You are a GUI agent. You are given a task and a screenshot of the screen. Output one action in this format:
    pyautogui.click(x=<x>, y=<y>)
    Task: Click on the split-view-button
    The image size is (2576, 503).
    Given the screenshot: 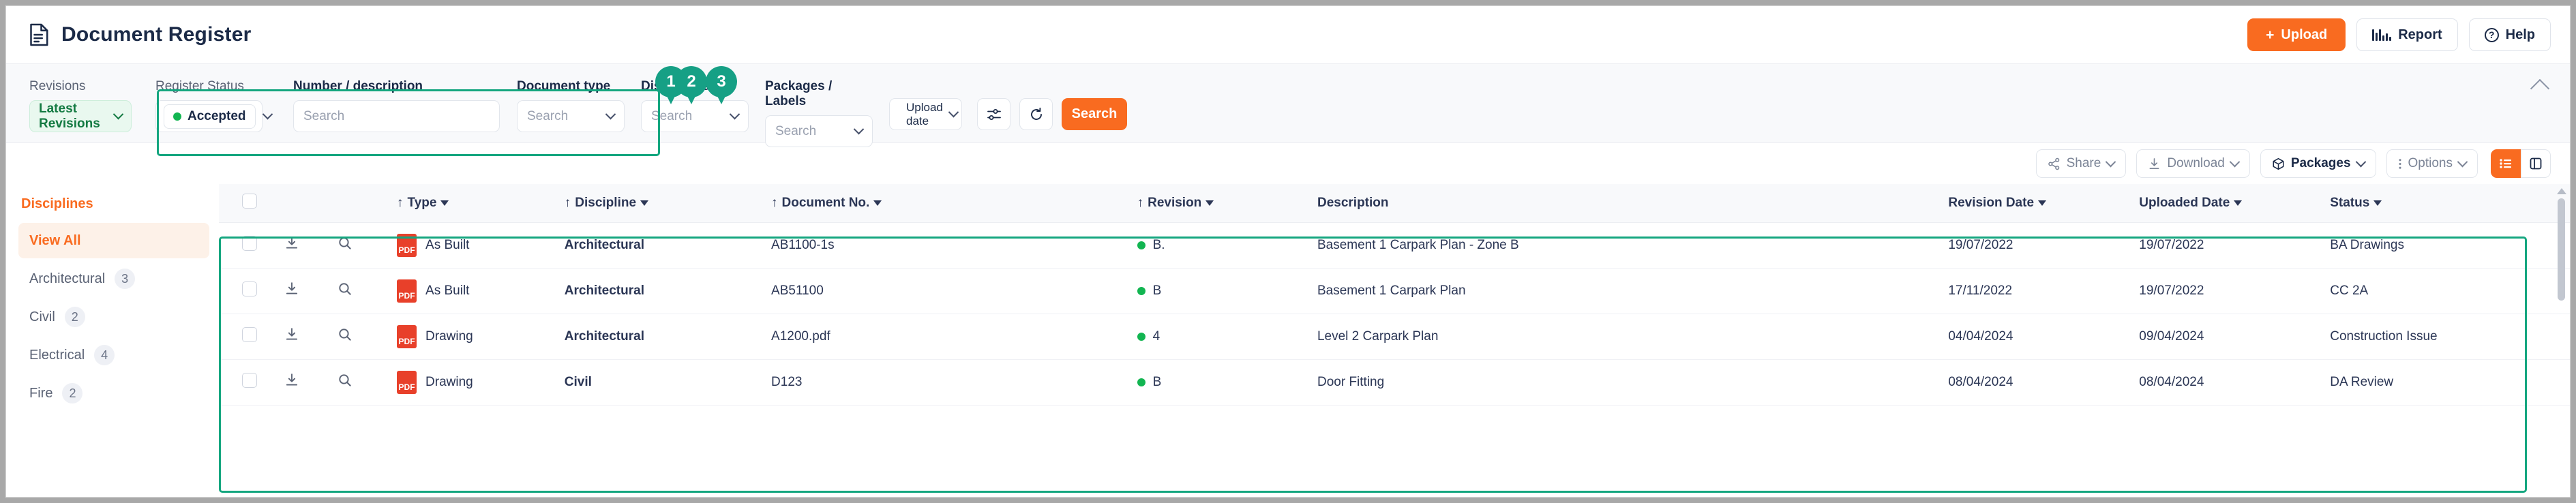 What is the action you would take?
    pyautogui.click(x=2536, y=163)
    